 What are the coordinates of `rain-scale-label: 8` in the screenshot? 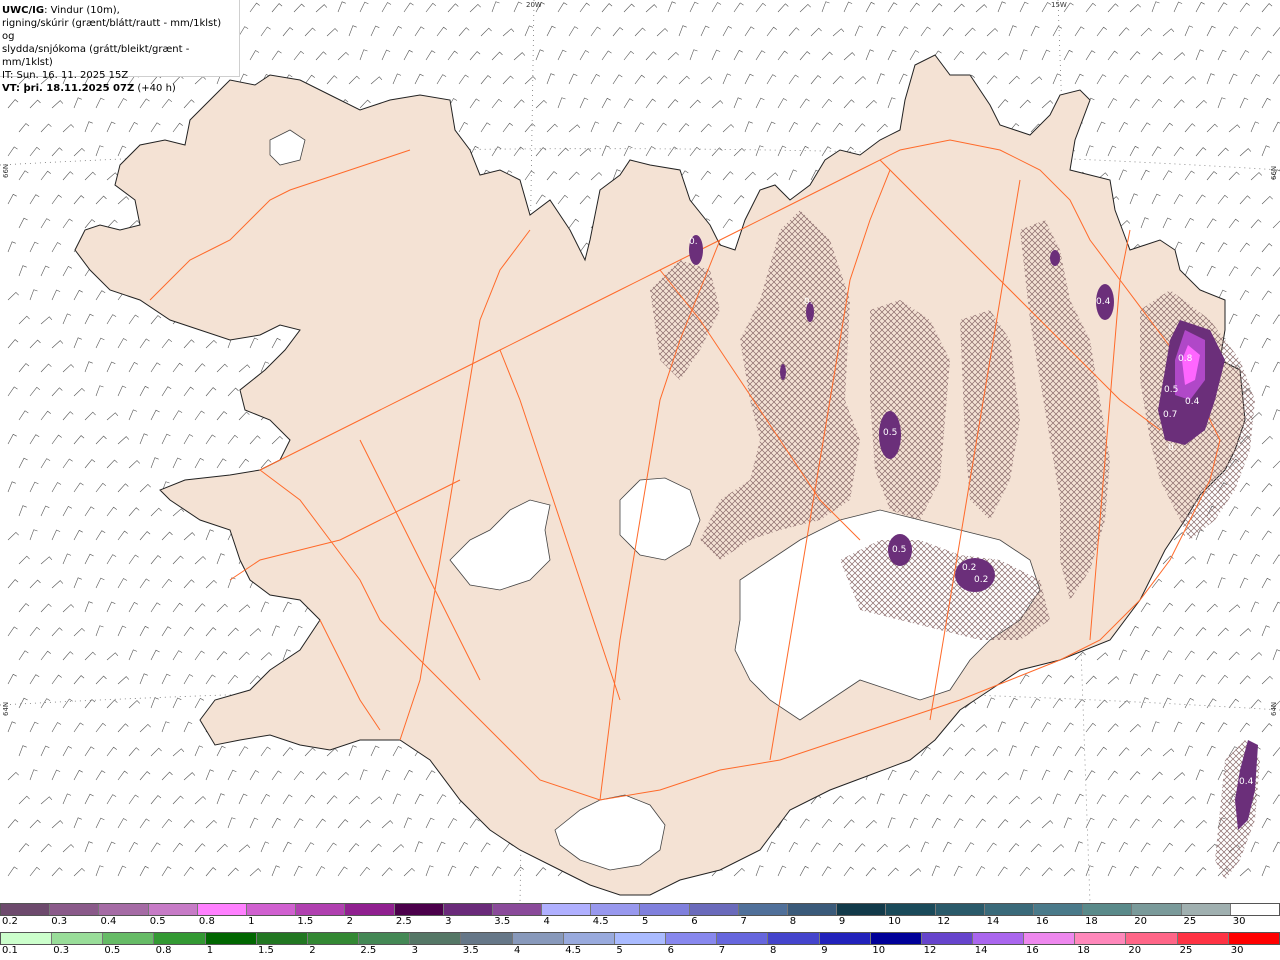 It's located at (773, 950).